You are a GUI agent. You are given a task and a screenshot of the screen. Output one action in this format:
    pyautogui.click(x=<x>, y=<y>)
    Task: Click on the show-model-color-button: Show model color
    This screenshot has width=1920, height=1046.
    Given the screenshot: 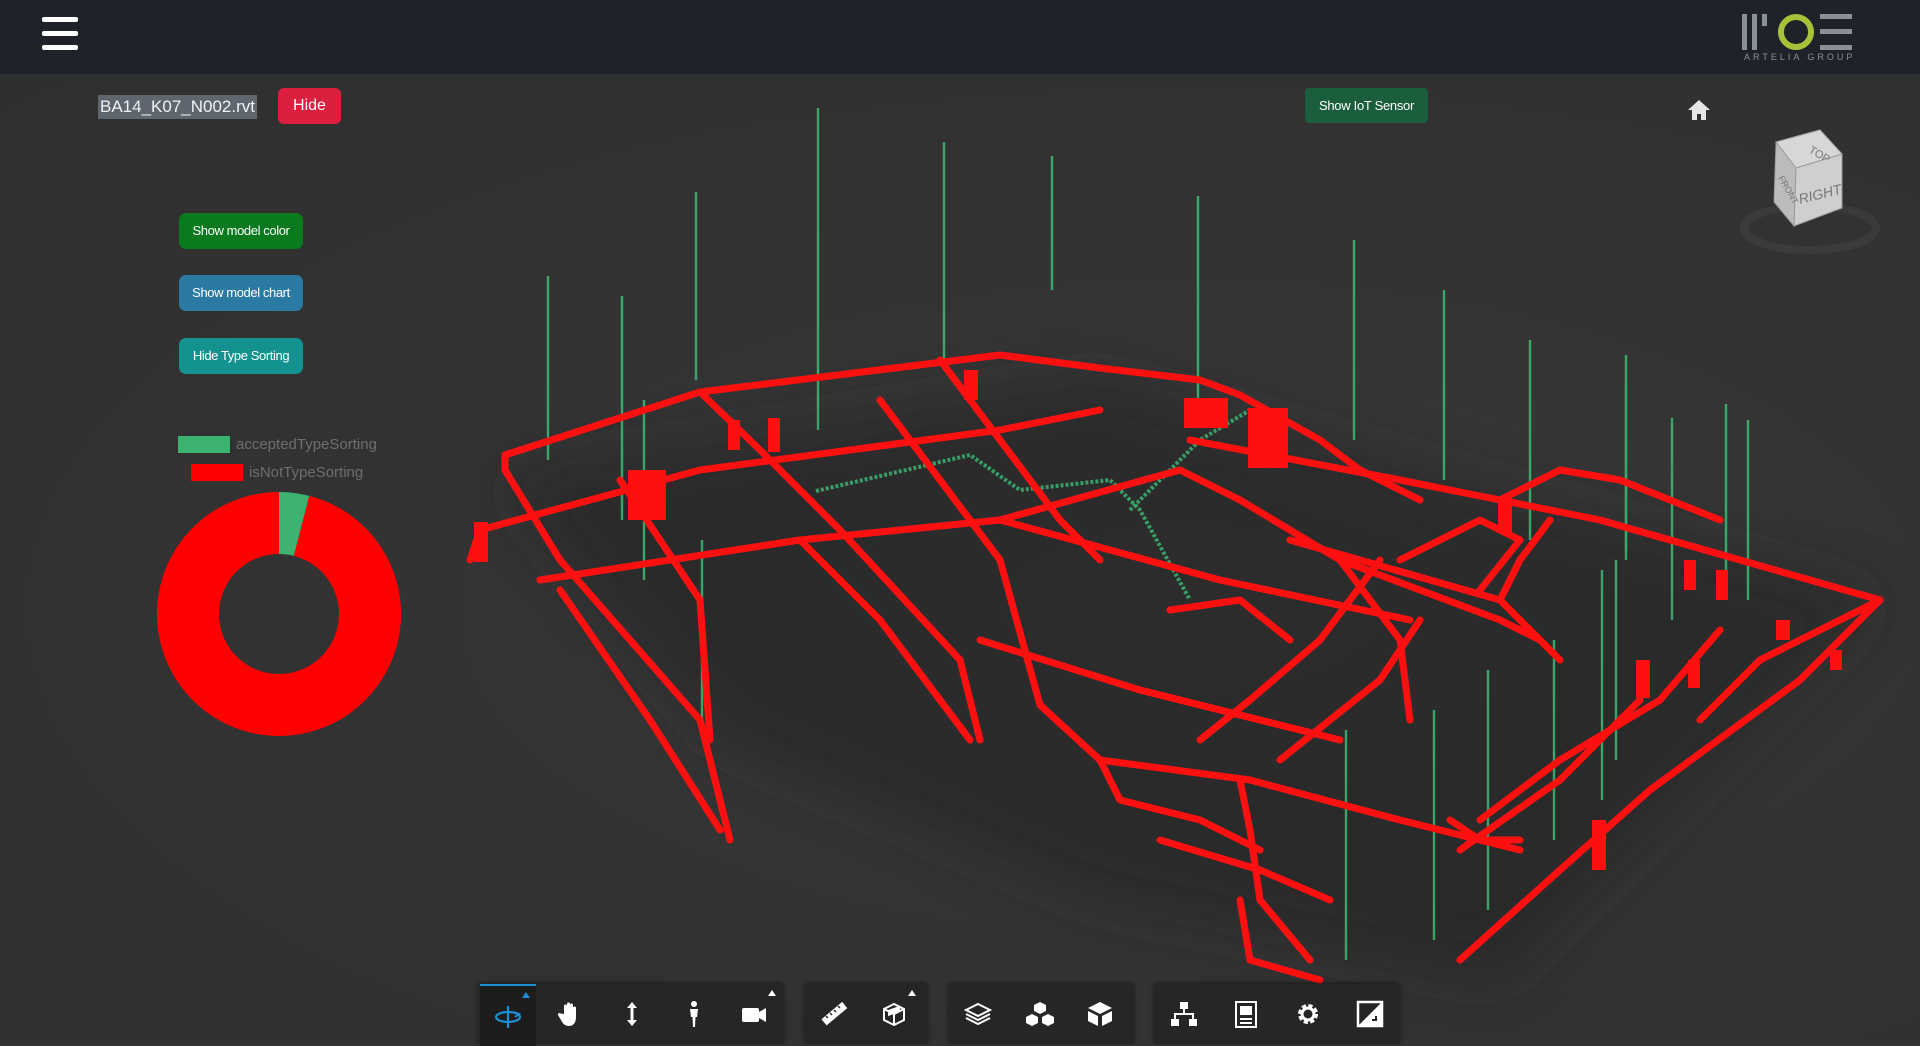 What is the action you would take?
    pyautogui.click(x=241, y=231)
    